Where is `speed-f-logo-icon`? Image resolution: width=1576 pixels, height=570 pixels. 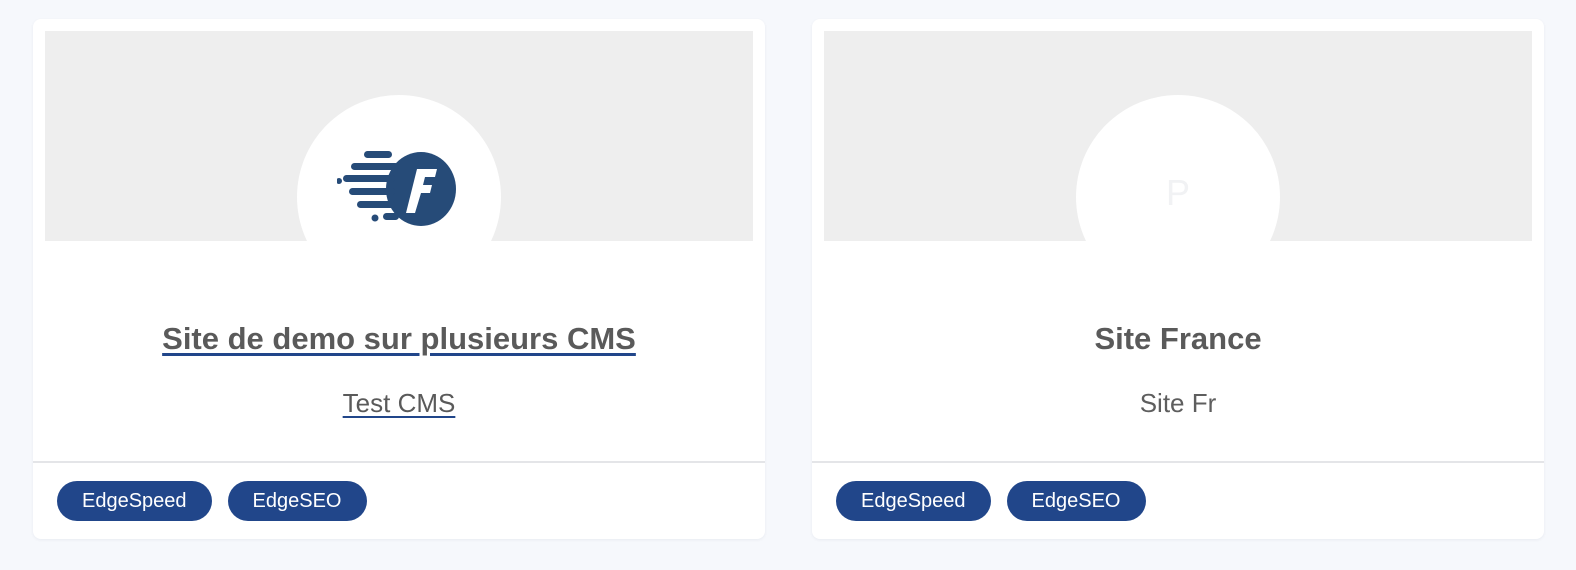 speed-f-logo-icon is located at coordinates (396, 188).